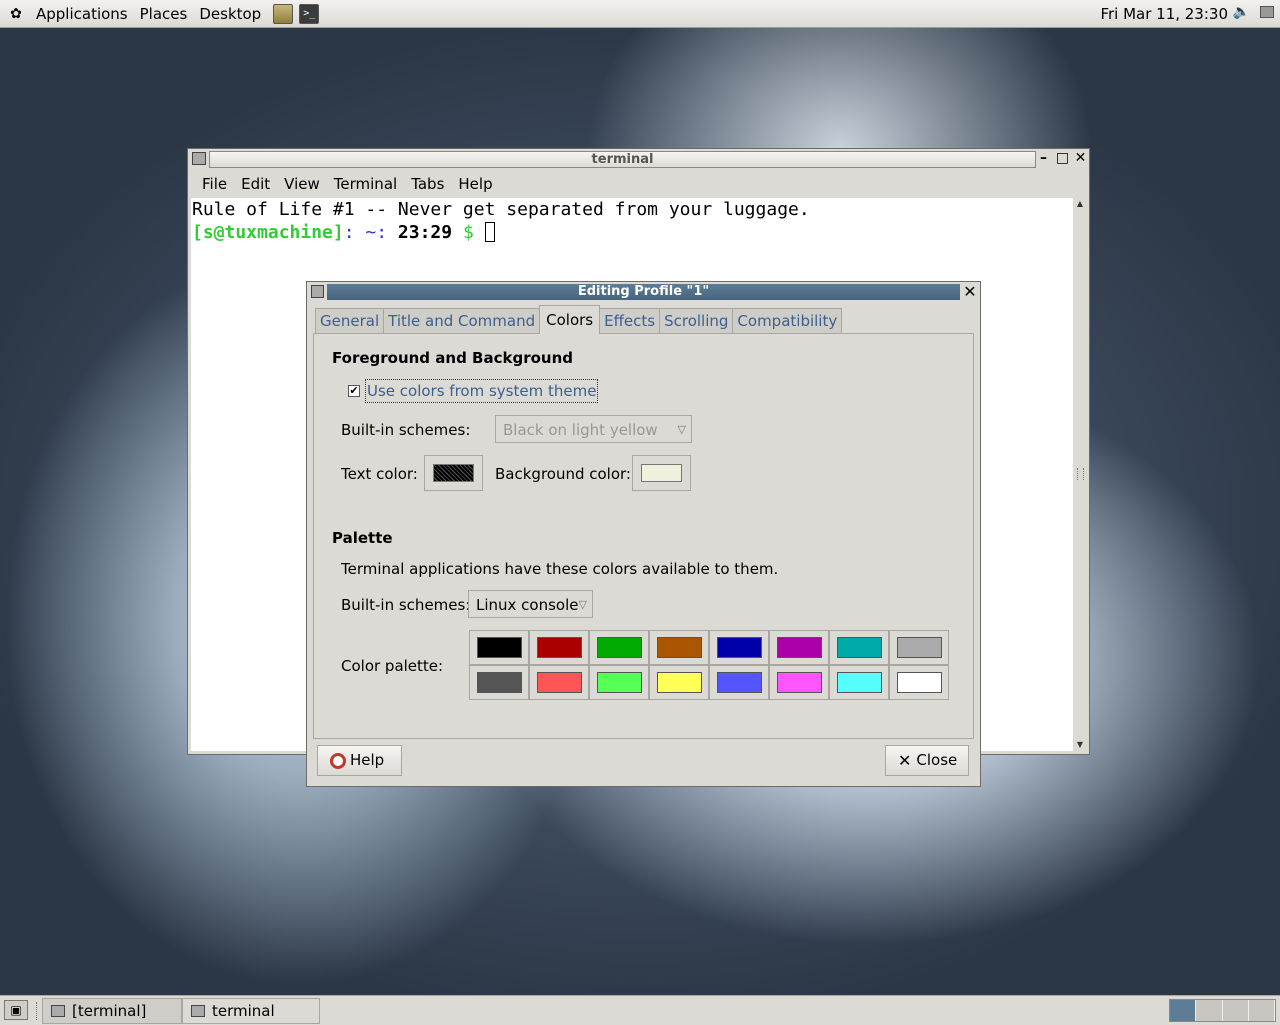 This screenshot has width=1280, height=1025. Describe the element at coordinates (1241, 12) in the screenshot. I see `volume-icon: 🔈` at that location.